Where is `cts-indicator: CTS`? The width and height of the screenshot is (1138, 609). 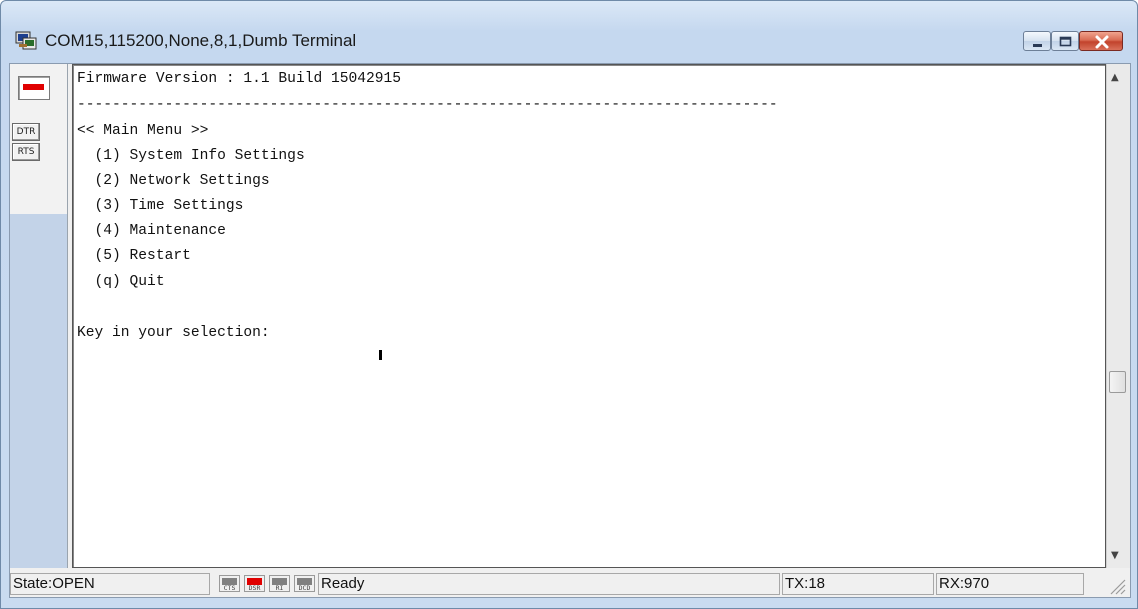 cts-indicator: CTS is located at coordinates (229, 583).